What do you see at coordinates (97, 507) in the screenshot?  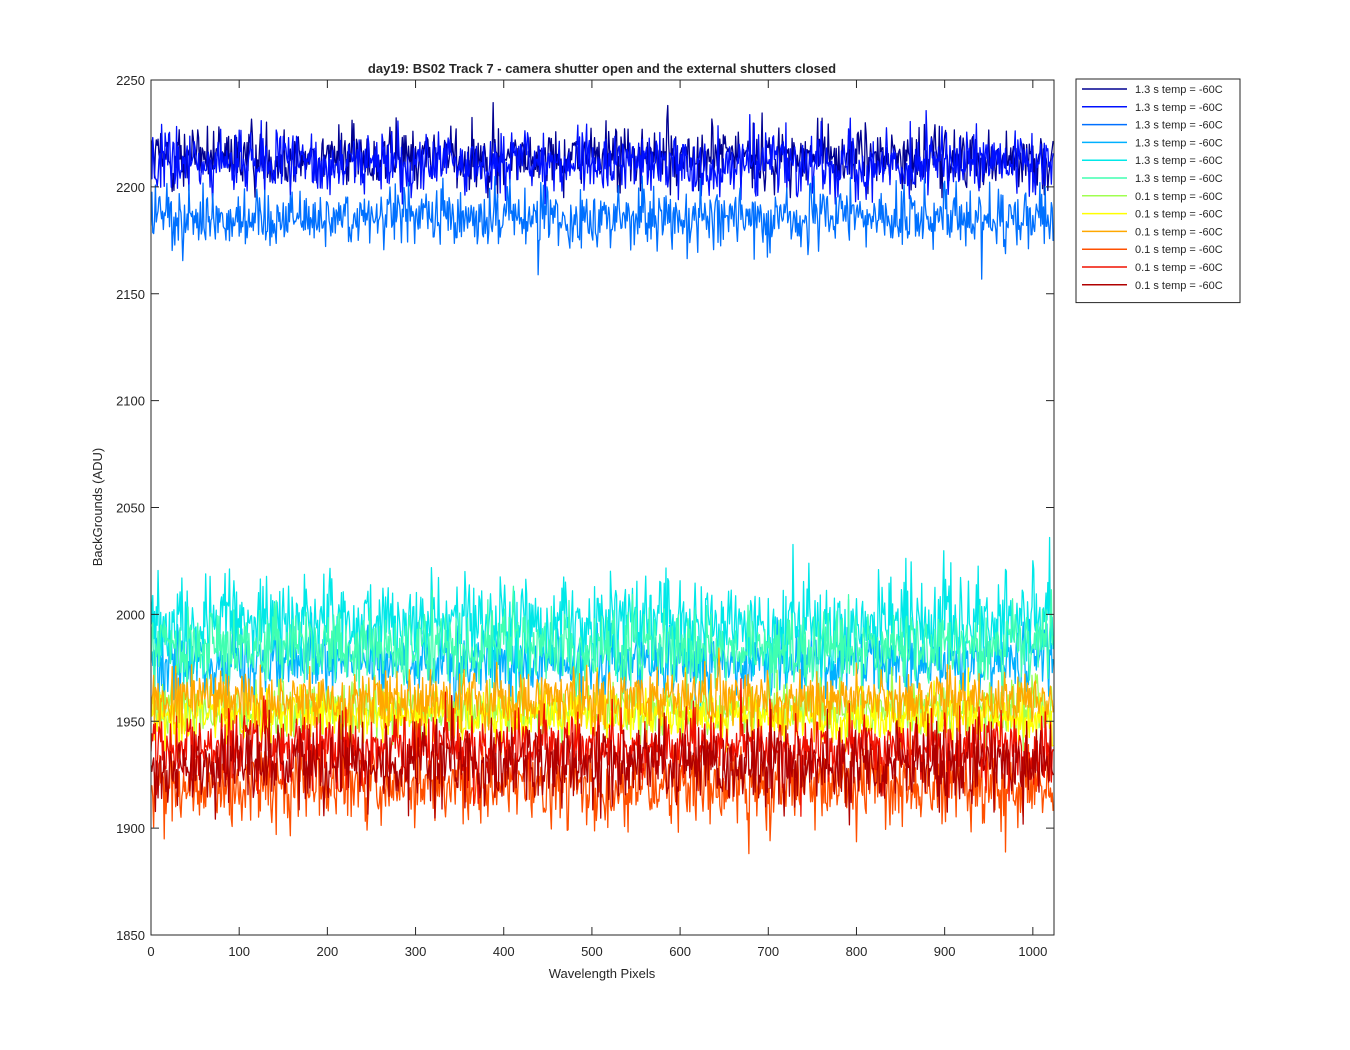 I see `y-axis-label: BackGrounds (ADU)` at bounding box center [97, 507].